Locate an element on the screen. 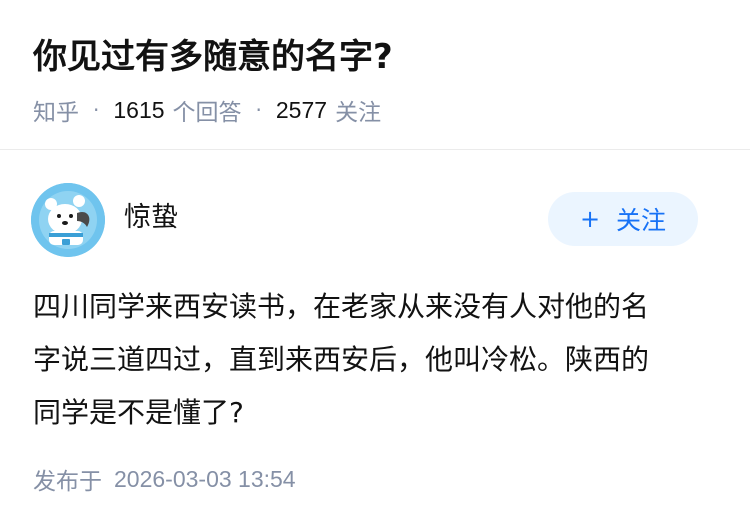 This screenshot has height=530, width=750. followers-unit: 关注 is located at coordinates (358, 110).